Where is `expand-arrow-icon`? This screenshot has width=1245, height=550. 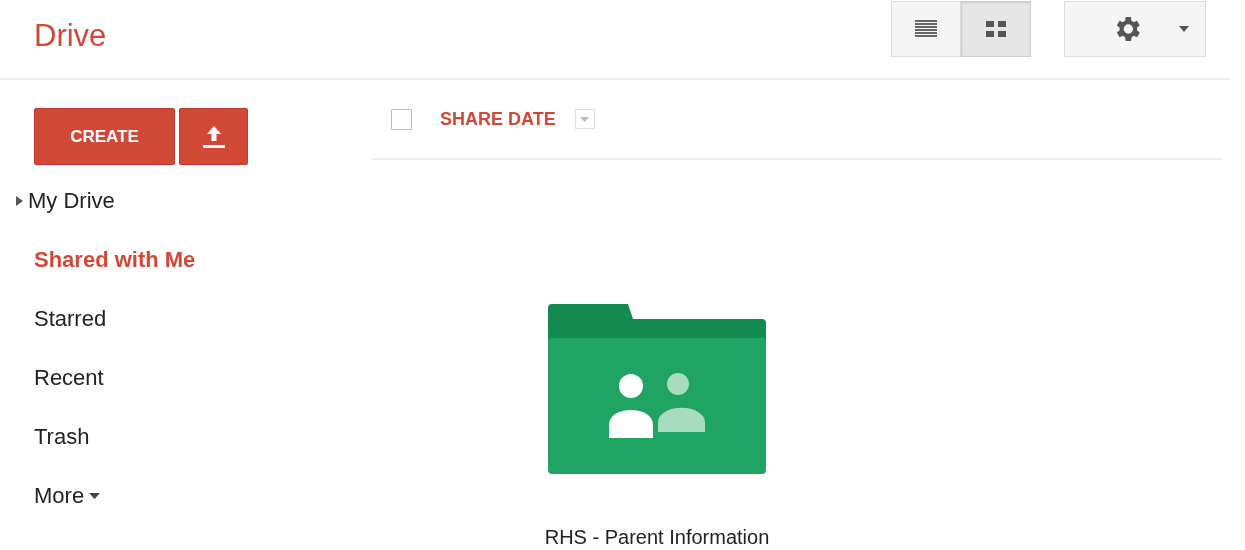
expand-arrow-icon is located at coordinates (19, 200).